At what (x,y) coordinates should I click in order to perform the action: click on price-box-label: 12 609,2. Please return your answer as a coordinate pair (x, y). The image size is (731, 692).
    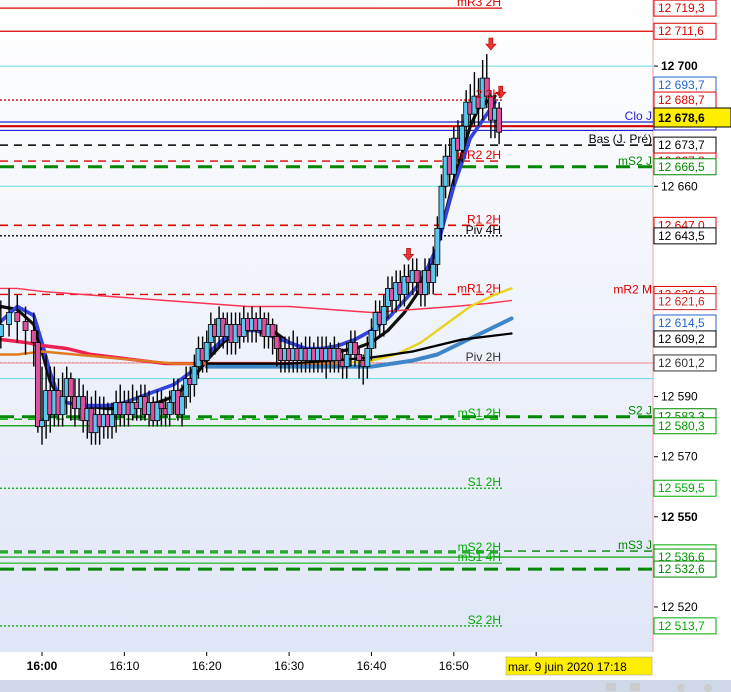
    Looking at the image, I should click on (681, 339).